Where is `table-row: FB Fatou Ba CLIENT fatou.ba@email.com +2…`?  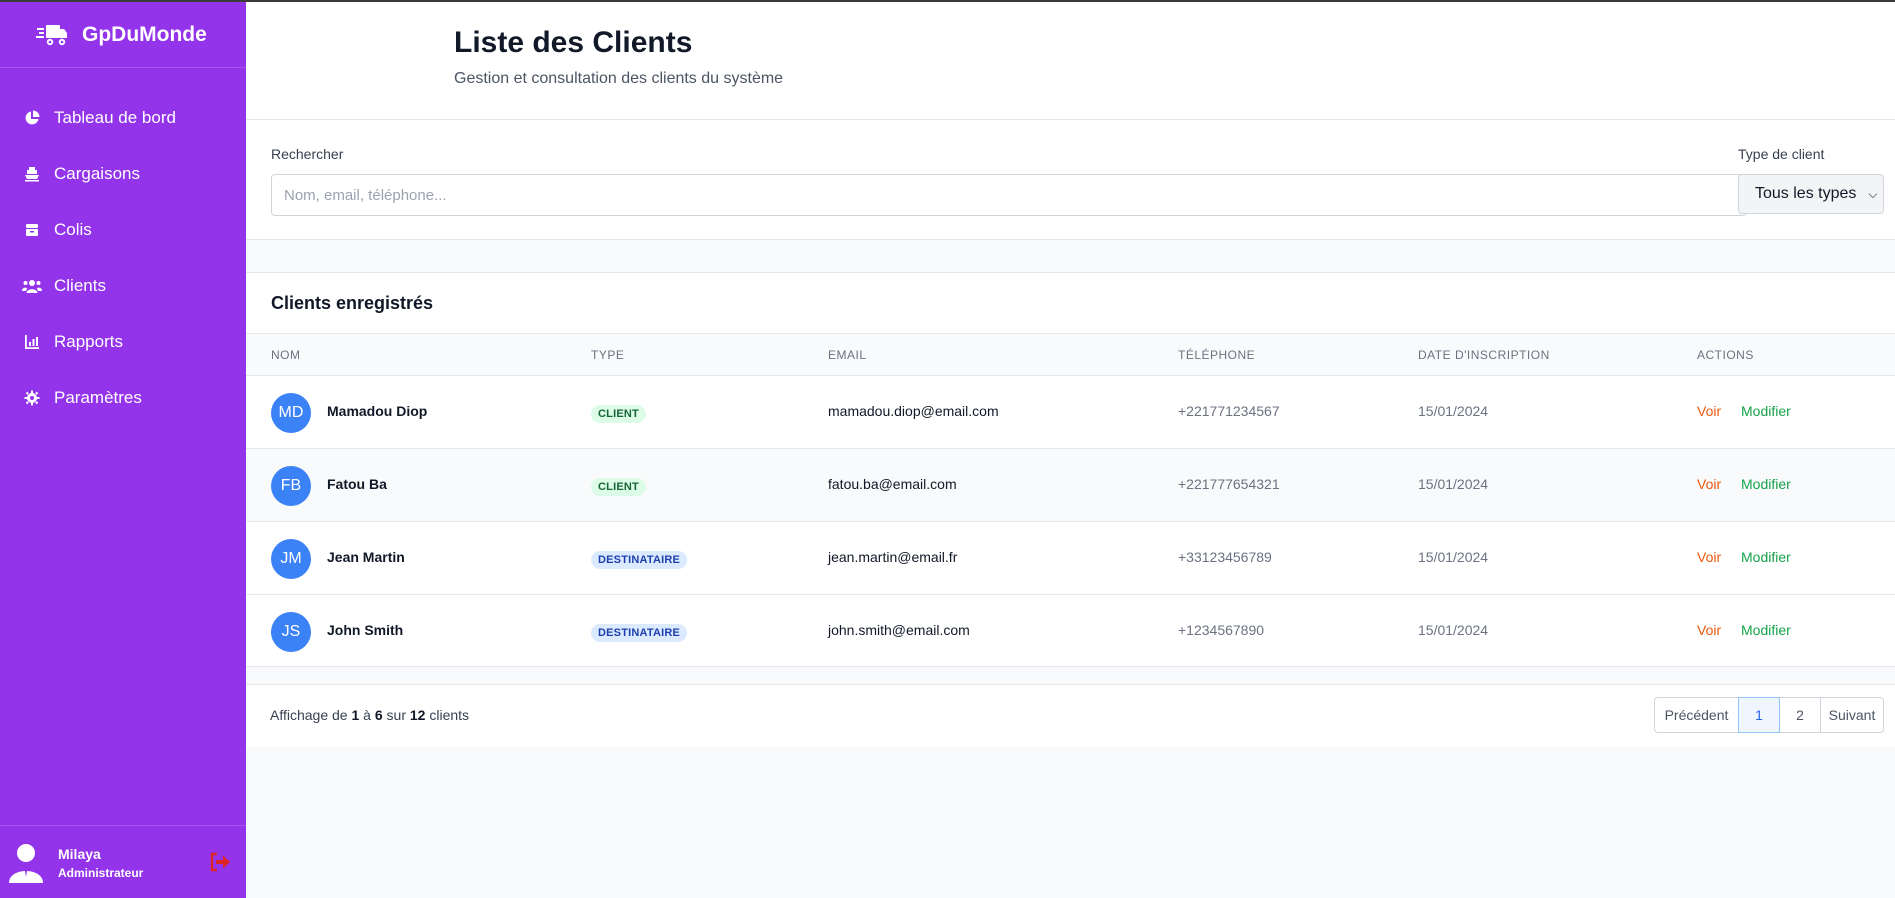
table-row: FB Fatou Ba CLIENT fatou.ba@email.com +2… is located at coordinates (1070, 485).